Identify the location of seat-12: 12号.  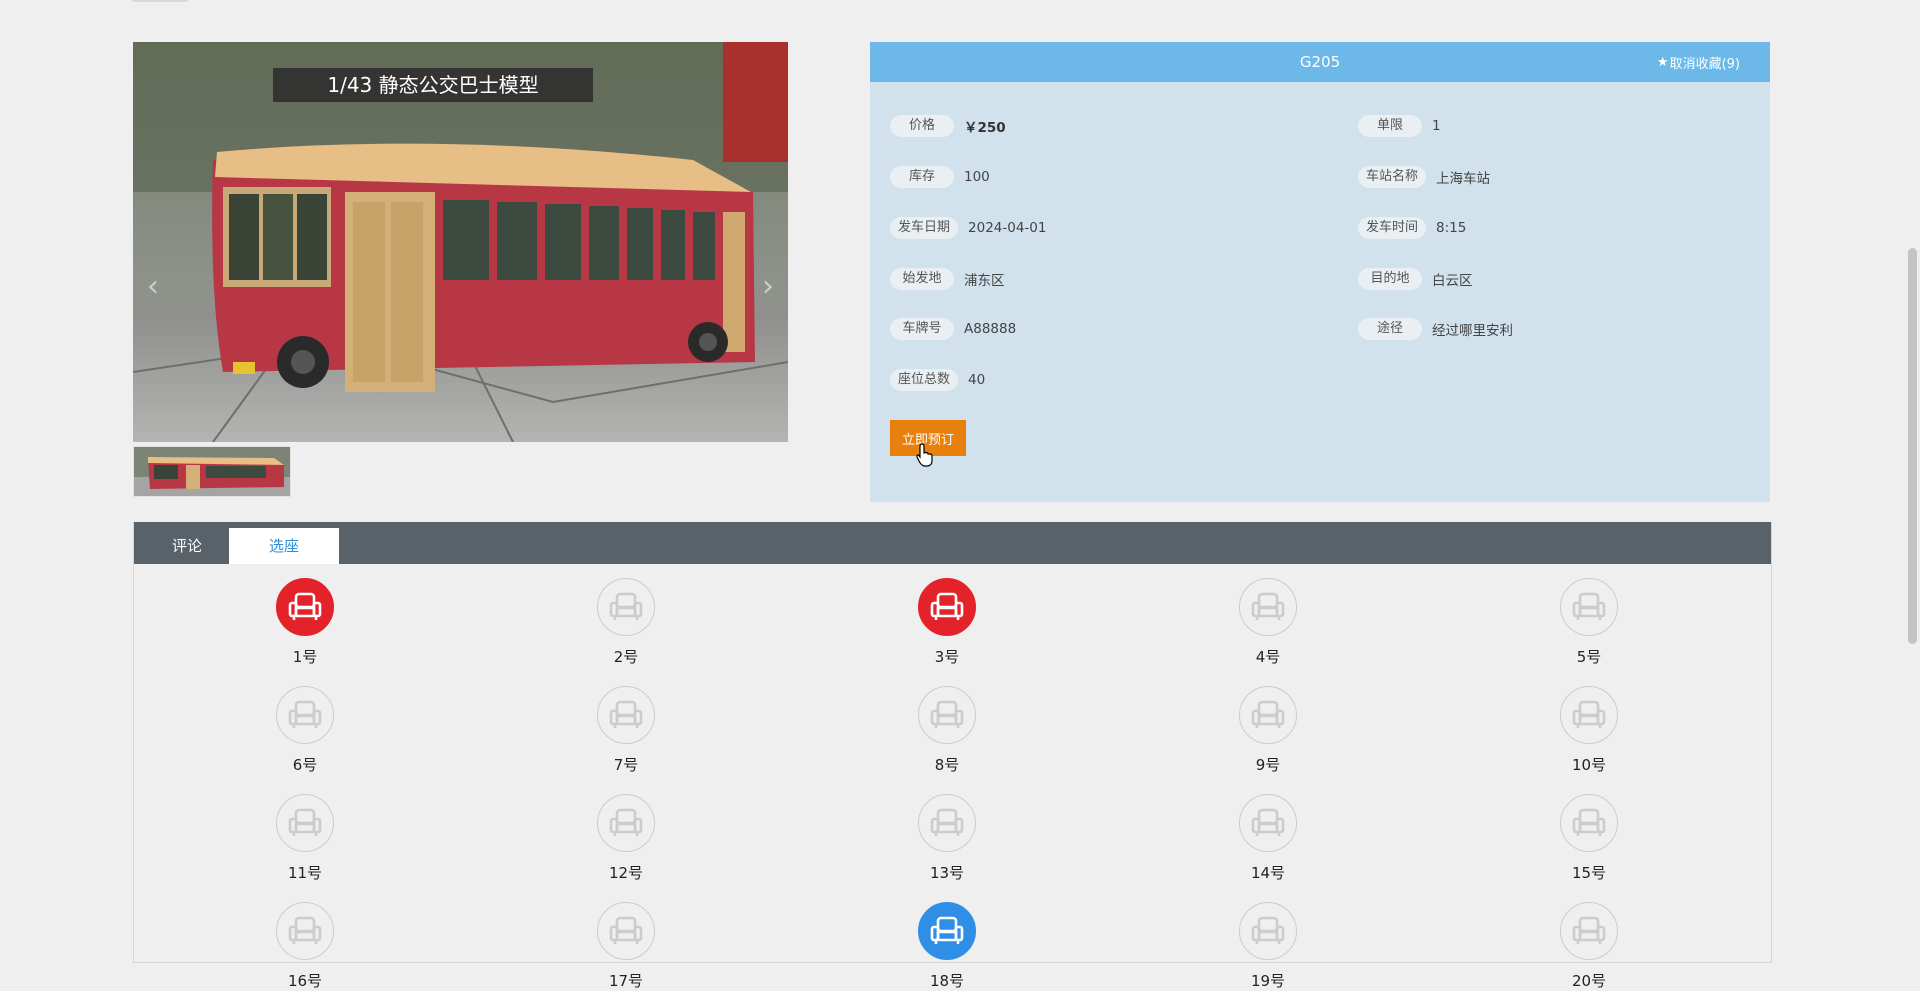
(626, 838).